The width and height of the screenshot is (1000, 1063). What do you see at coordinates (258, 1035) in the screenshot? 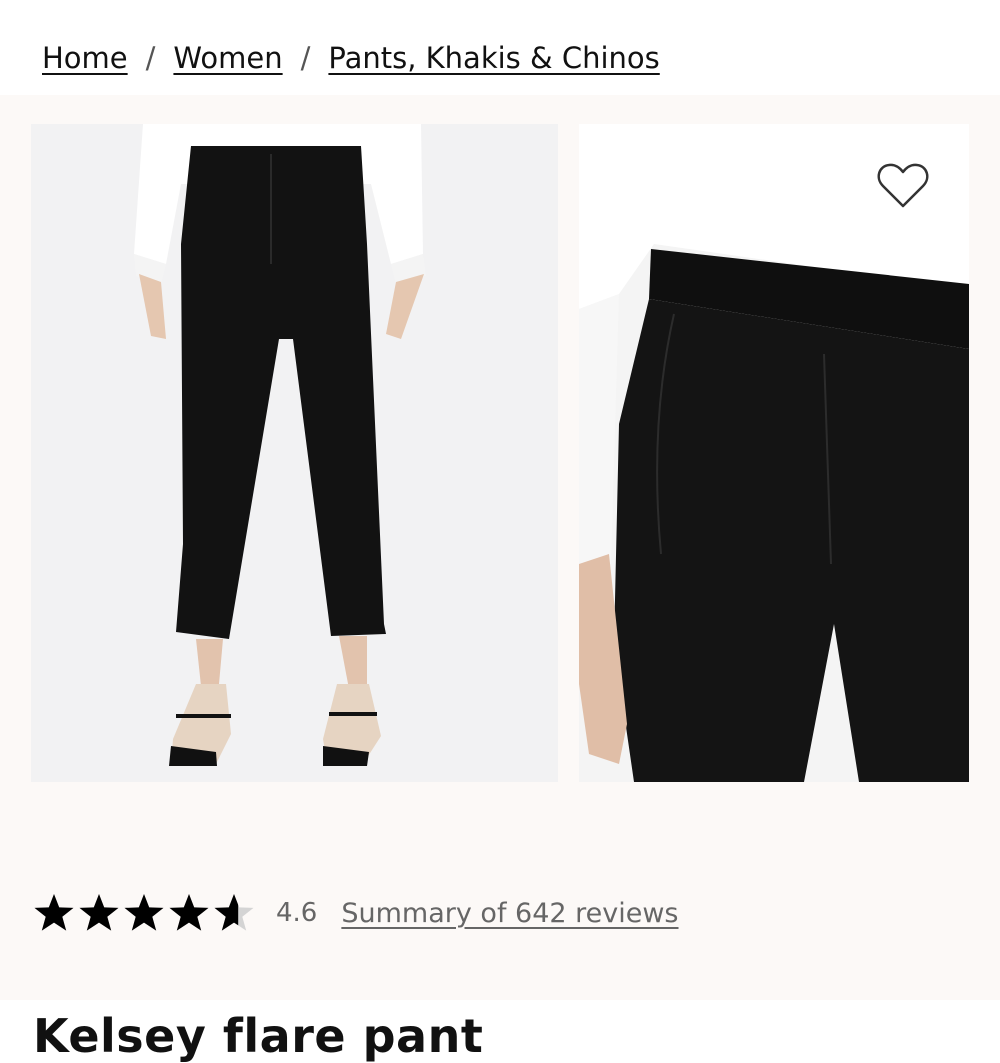
I see `product-title: Kelsey flare pant` at bounding box center [258, 1035].